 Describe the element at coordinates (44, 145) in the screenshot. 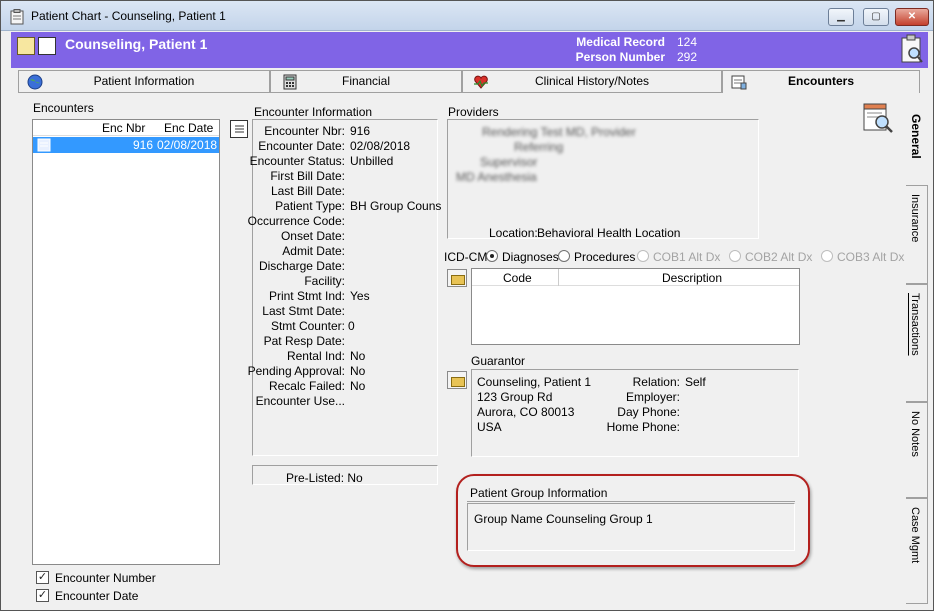

I see `encounter-row-icon` at that location.